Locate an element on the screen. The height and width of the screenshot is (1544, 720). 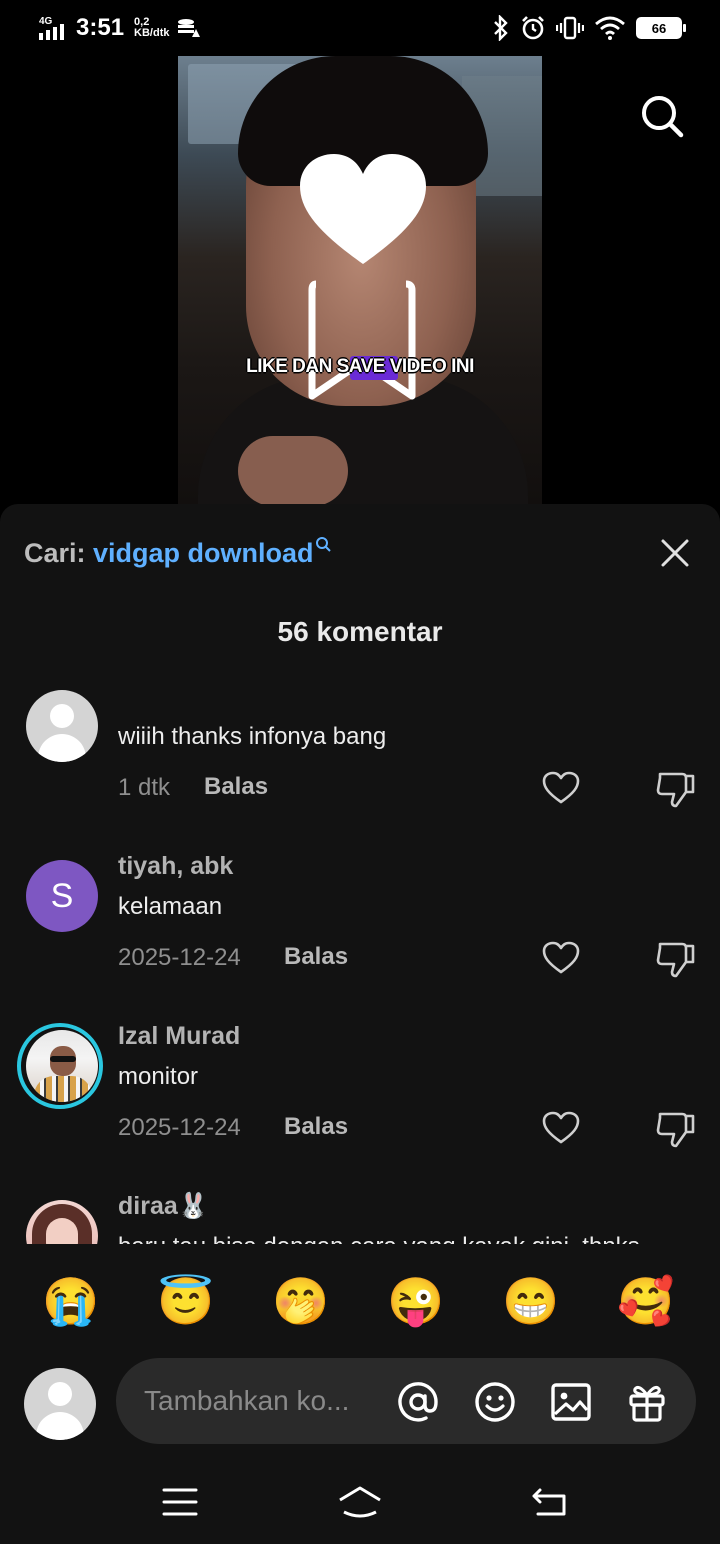
video-caption: LIKE DAN SAVE VIDEO INI is located at coordinates (360, 366).